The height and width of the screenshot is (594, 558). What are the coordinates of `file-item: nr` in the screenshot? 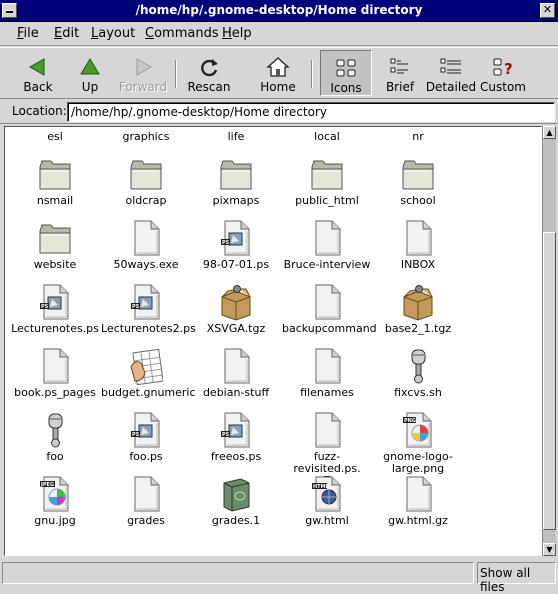 It's located at (418, 138).